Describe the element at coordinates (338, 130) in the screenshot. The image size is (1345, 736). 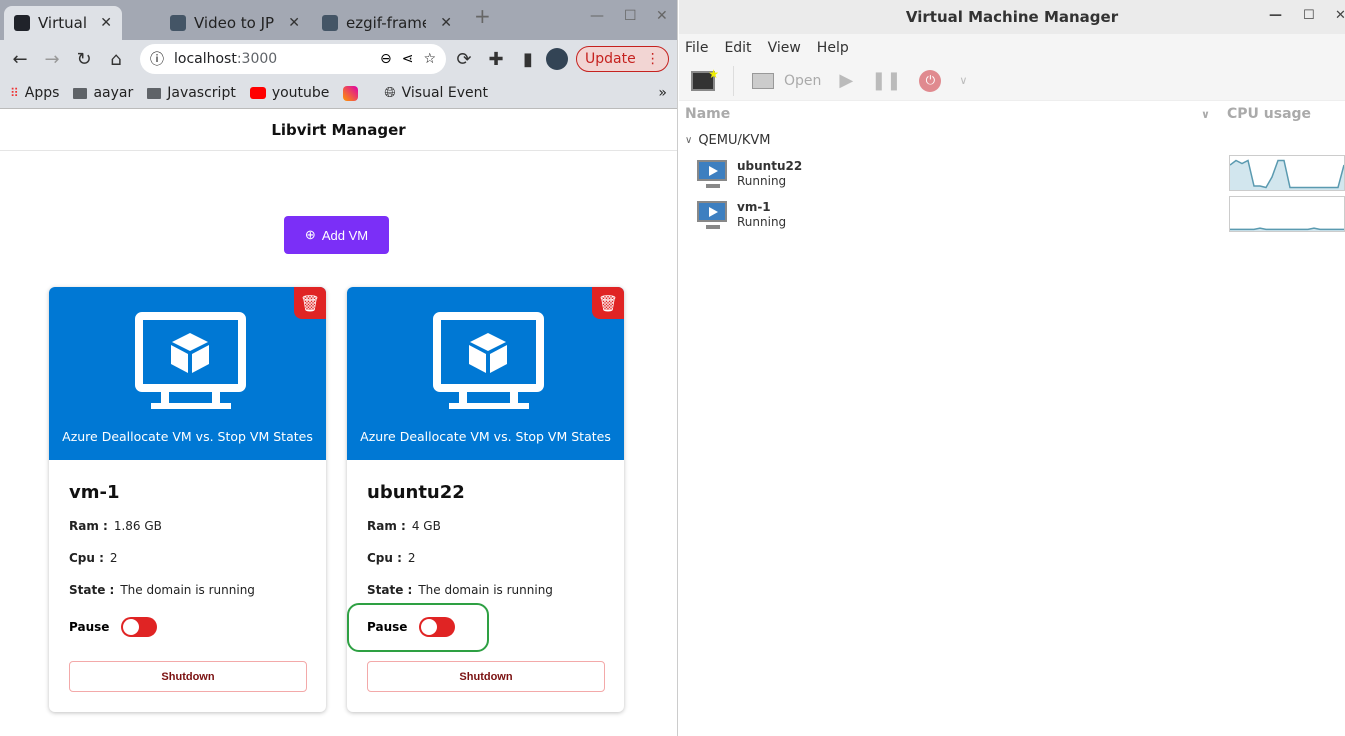
I see `page-title: Libvirt Manager` at that location.